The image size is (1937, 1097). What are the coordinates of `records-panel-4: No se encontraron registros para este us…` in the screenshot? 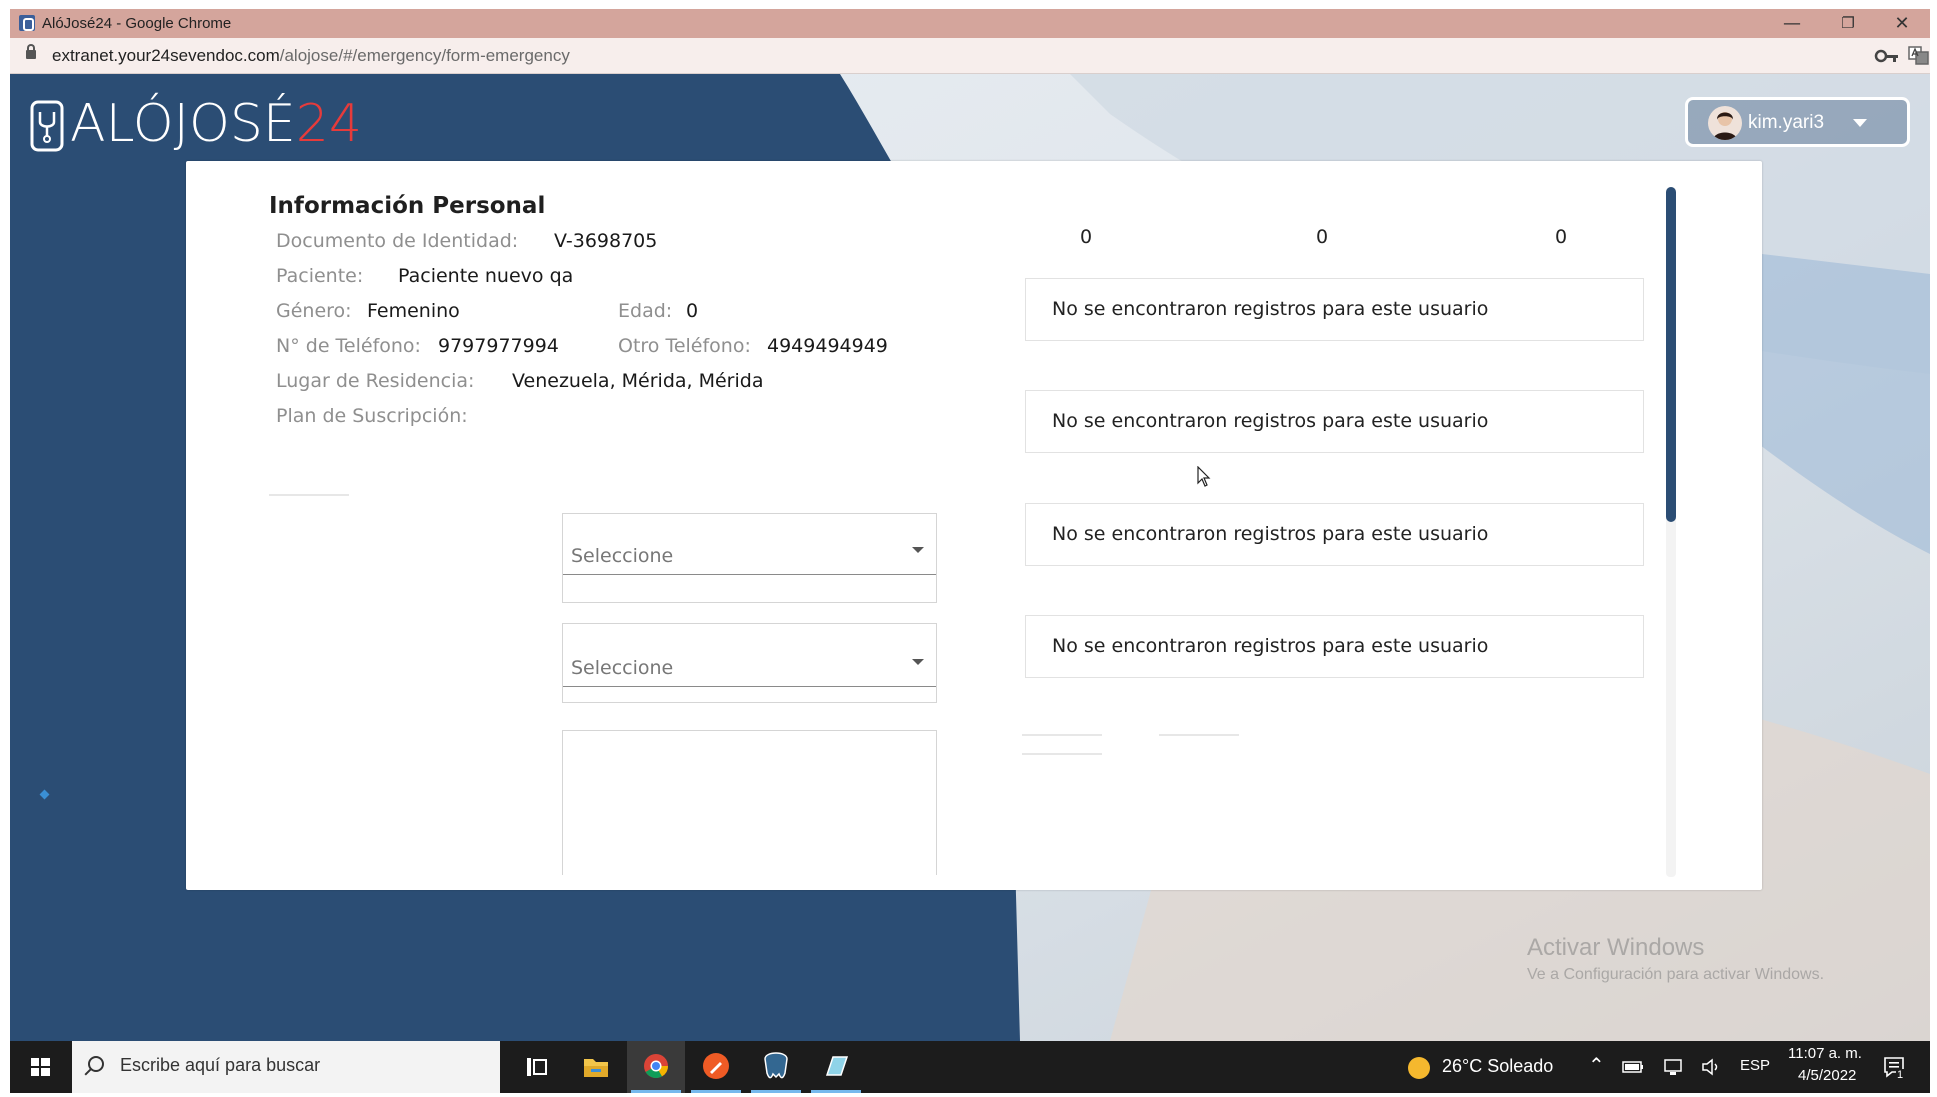 It's located at (1334, 646).